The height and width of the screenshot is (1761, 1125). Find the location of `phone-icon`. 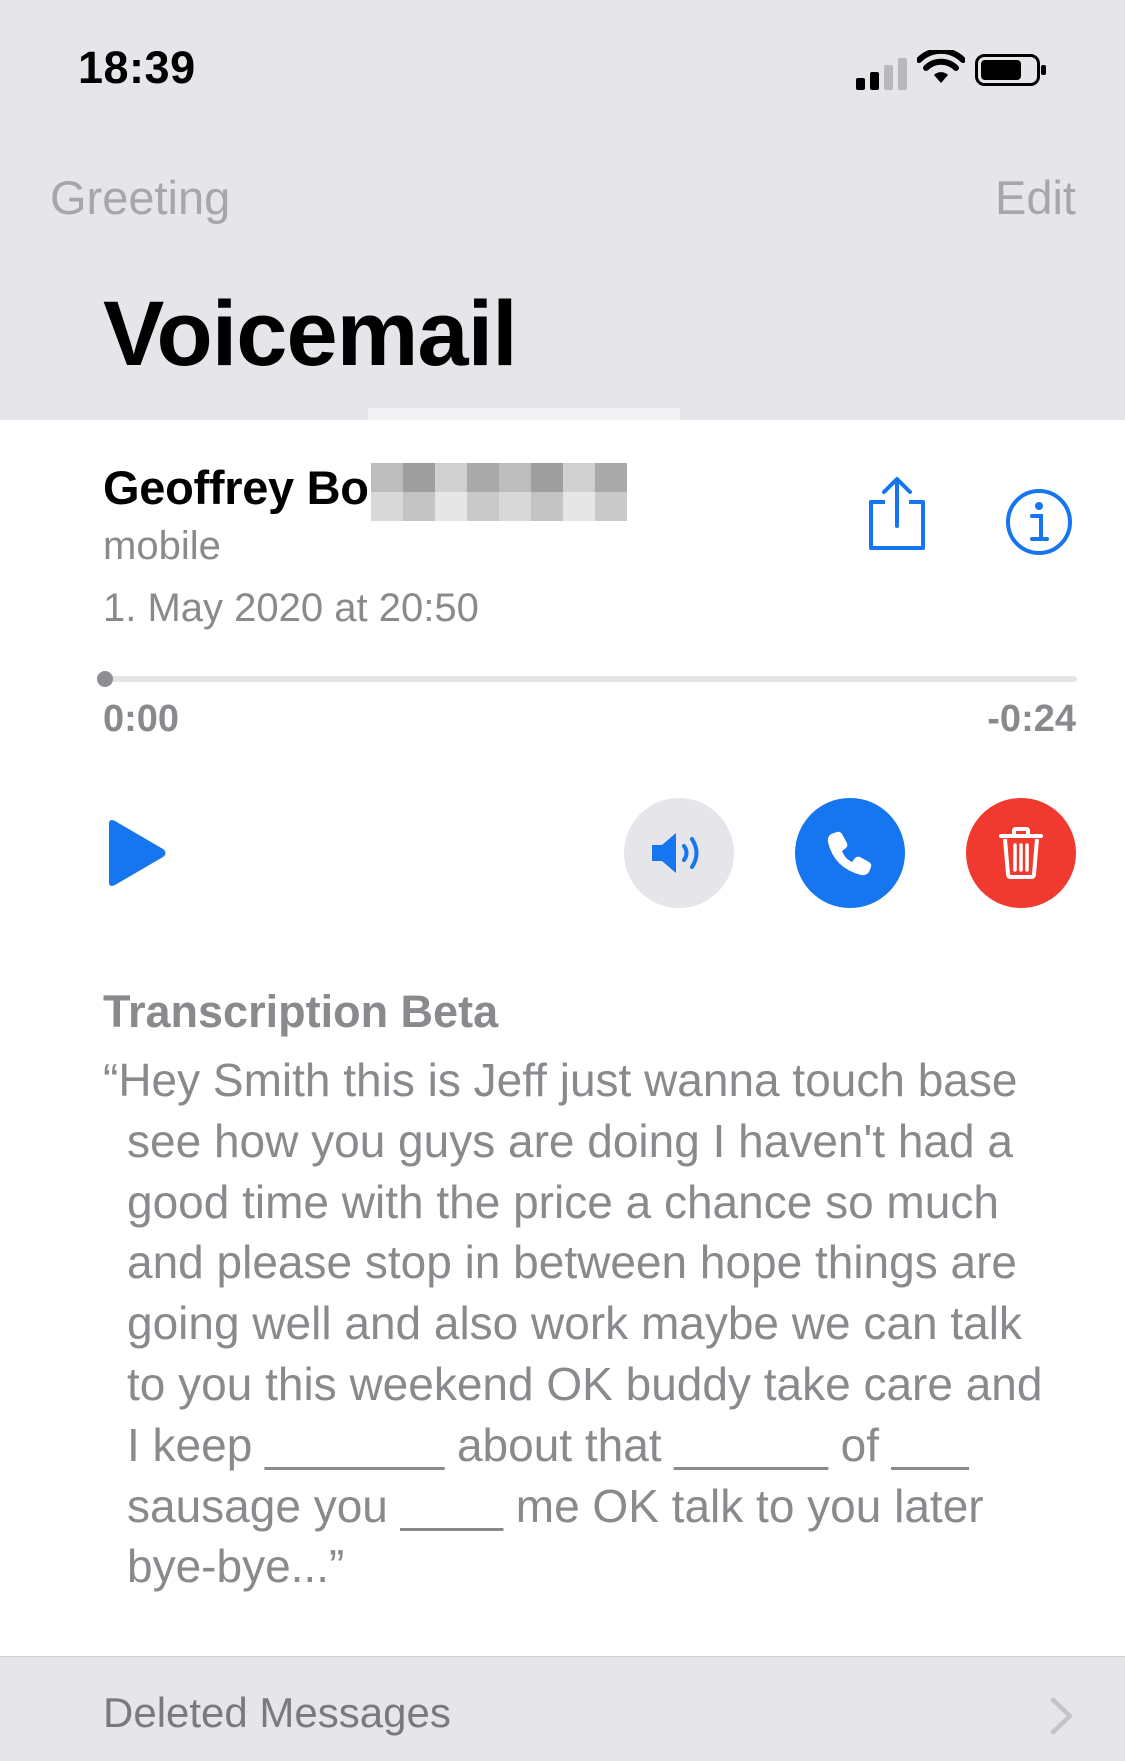

phone-icon is located at coordinates (849, 853).